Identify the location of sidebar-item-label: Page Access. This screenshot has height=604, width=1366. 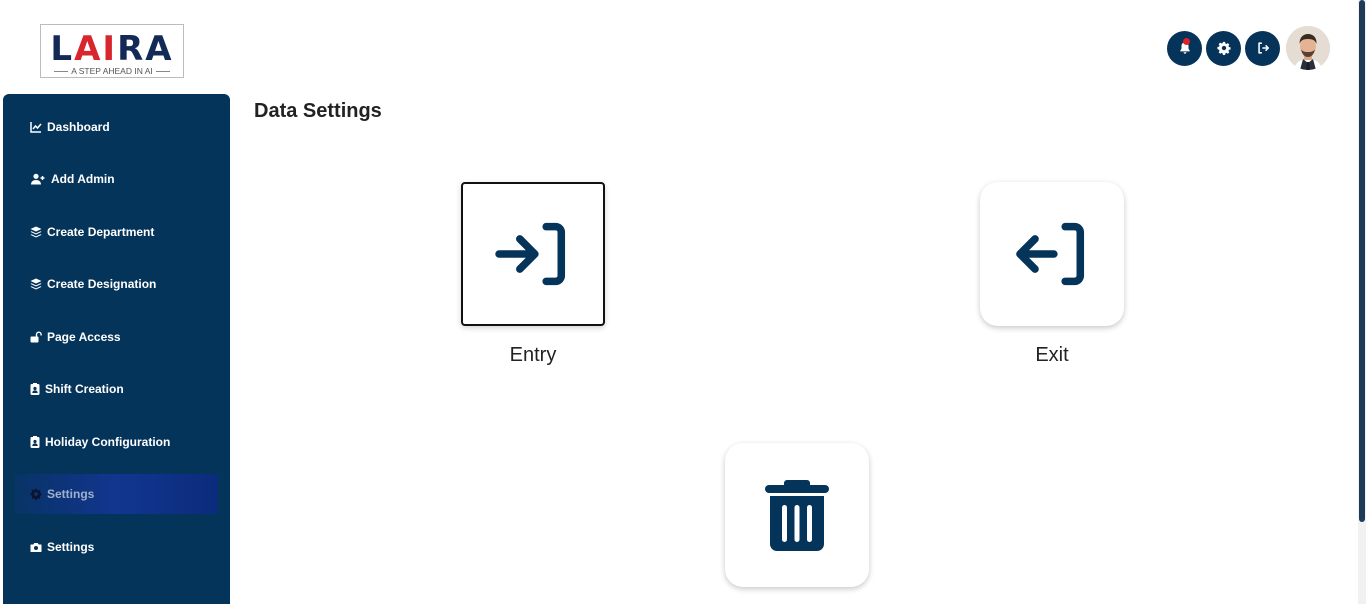
(84, 337).